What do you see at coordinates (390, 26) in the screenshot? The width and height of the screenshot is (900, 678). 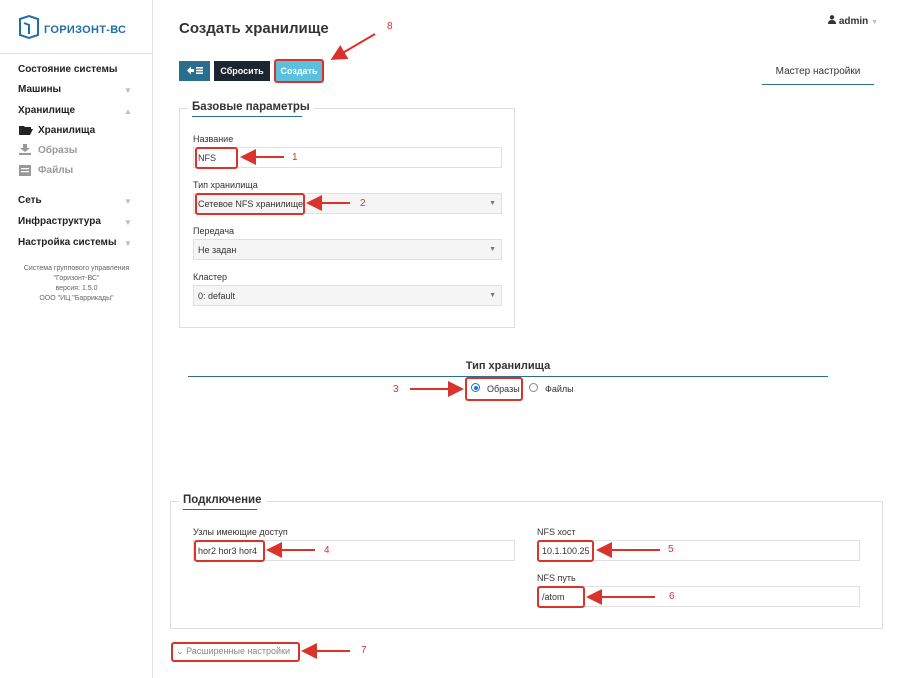 I see `annotation-number: 8` at bounding box center [390, 26].